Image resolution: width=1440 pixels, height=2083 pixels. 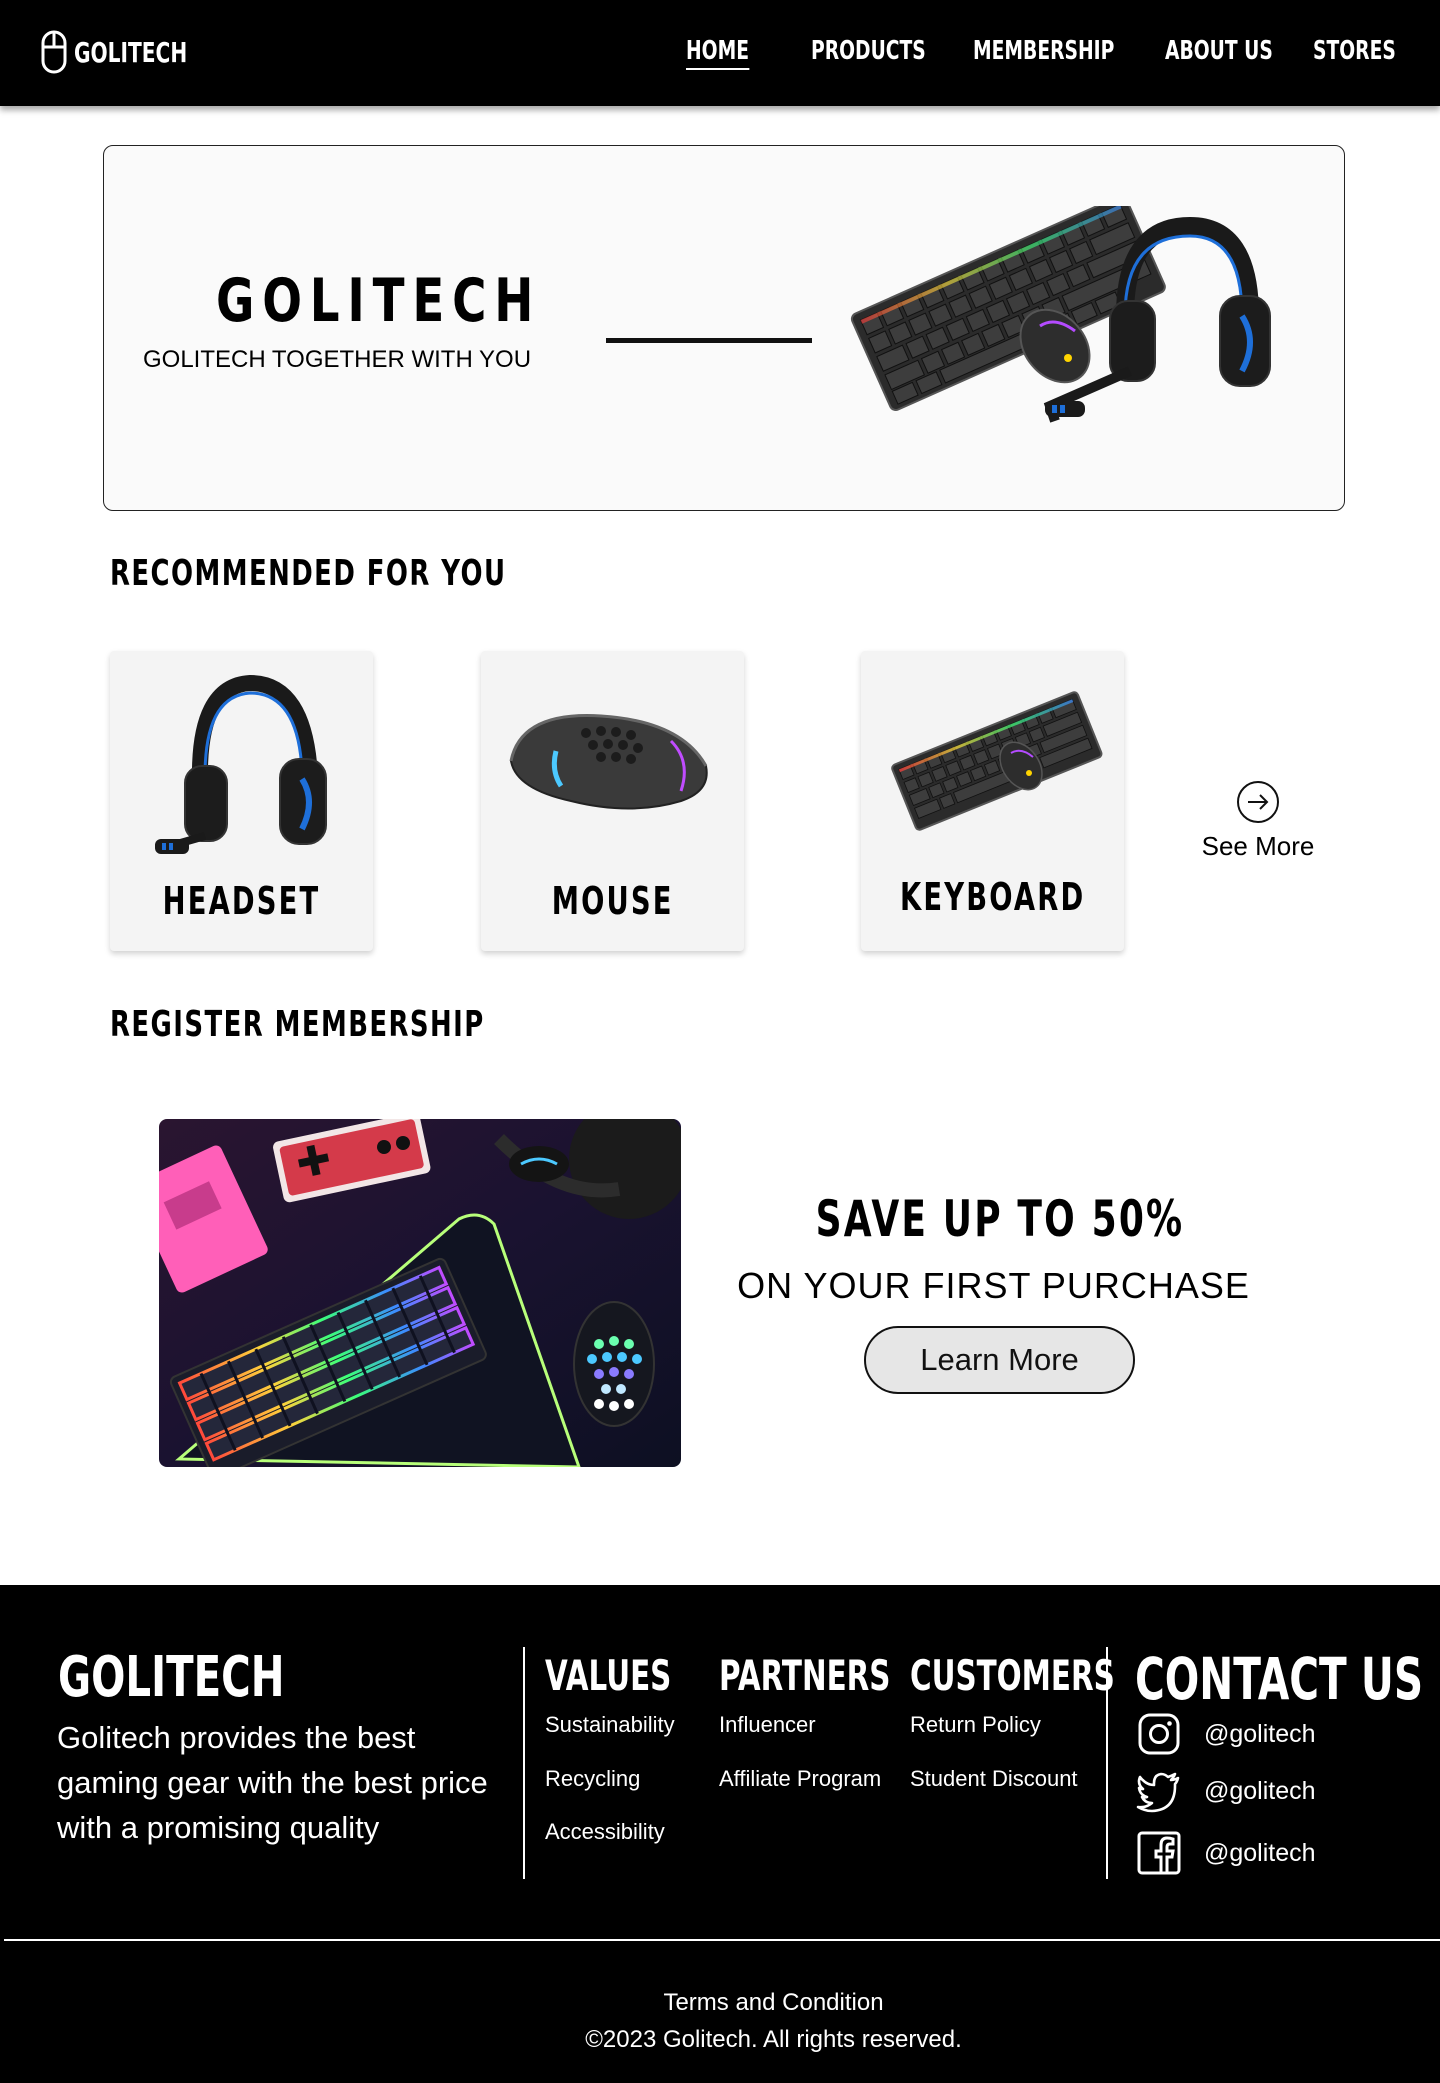 I want to click on gaming-setup-image, so click(x=420, y=1293).